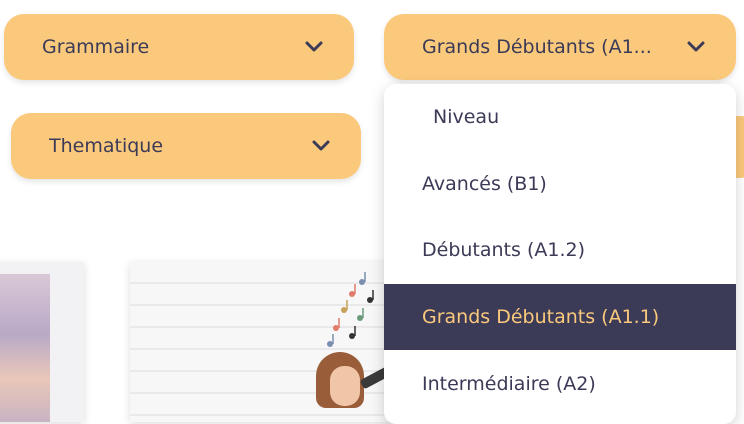  Describe the element at coordinates (179, 47) in the screenshot. I see `grammaire-select: Grammaire` at that location.